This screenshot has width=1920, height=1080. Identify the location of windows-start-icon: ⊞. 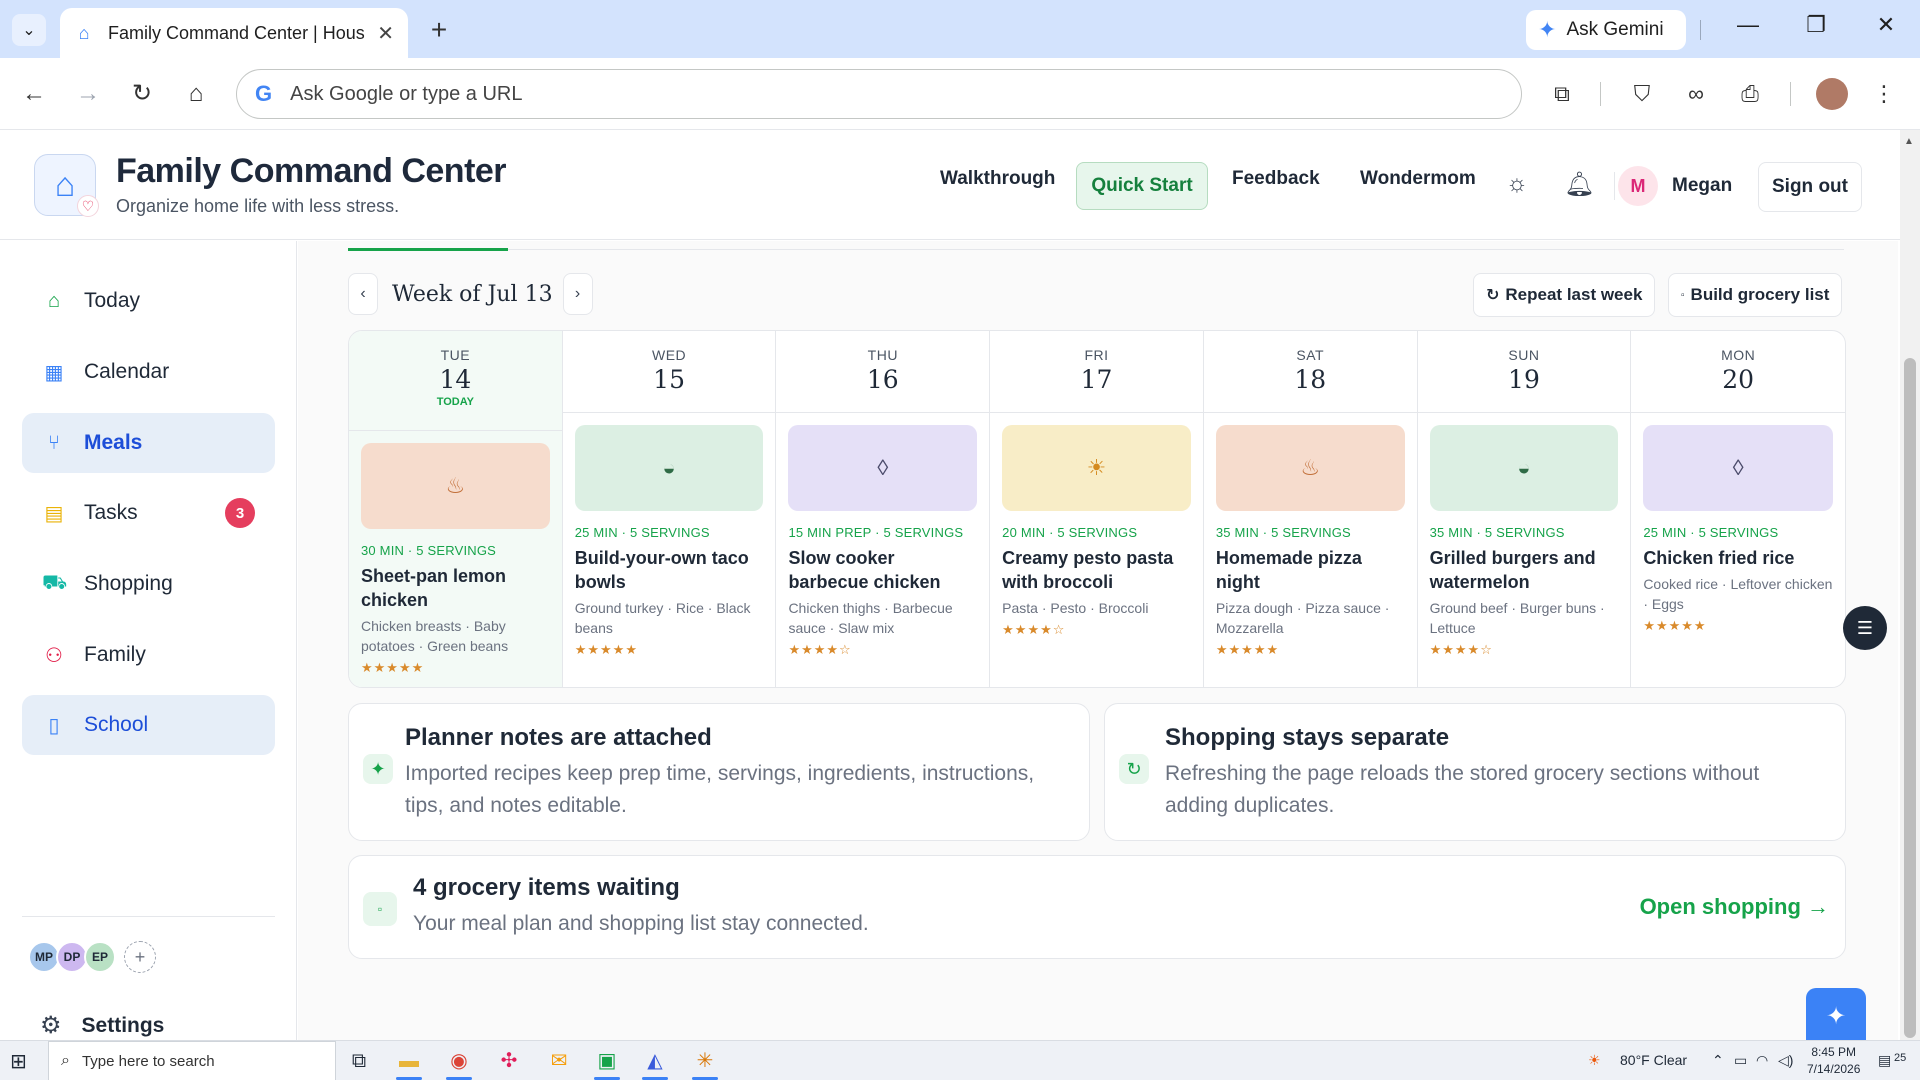
(18, 1061).